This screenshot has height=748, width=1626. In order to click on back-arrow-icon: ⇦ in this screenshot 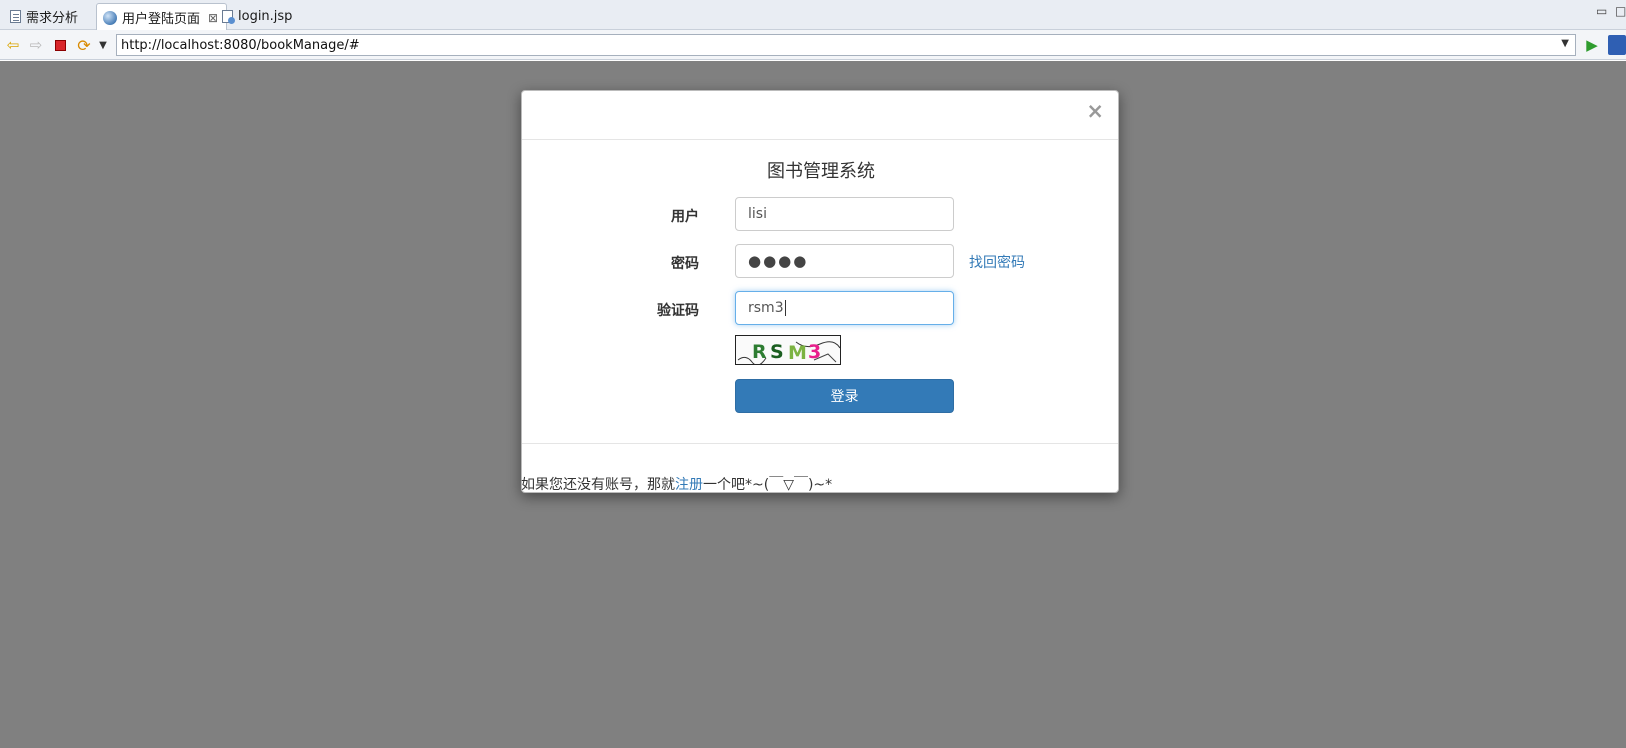, I will do `click(13, 45)`.